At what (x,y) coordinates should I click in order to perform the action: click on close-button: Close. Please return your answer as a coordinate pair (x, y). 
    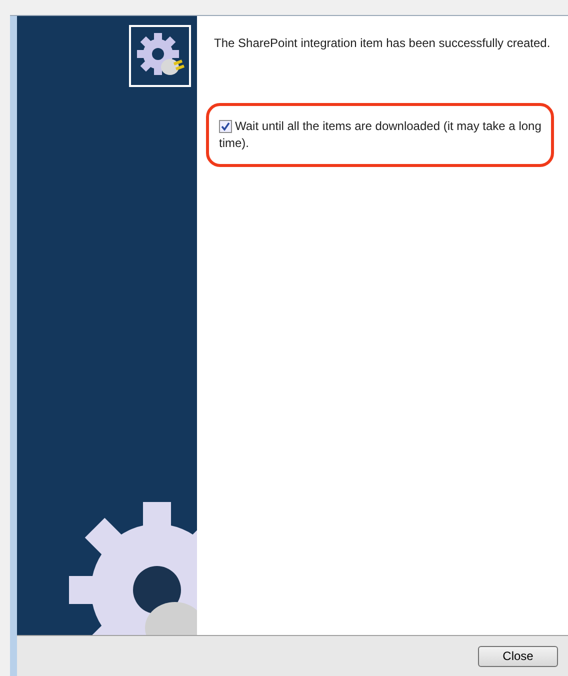
    Looking at the image, I should click on (518, 656).